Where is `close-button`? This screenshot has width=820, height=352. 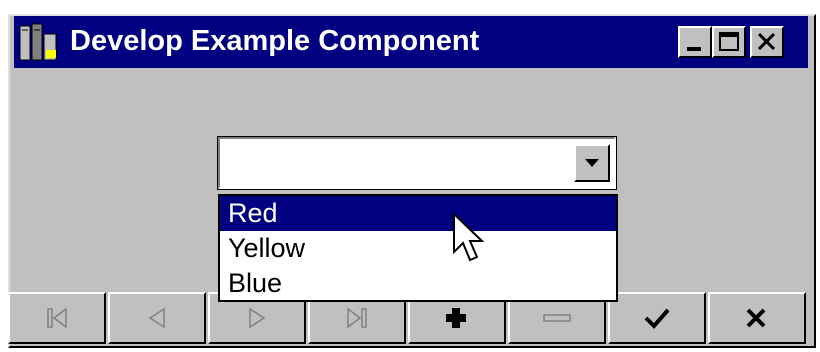 close-button is located at coordinates (767, 42).